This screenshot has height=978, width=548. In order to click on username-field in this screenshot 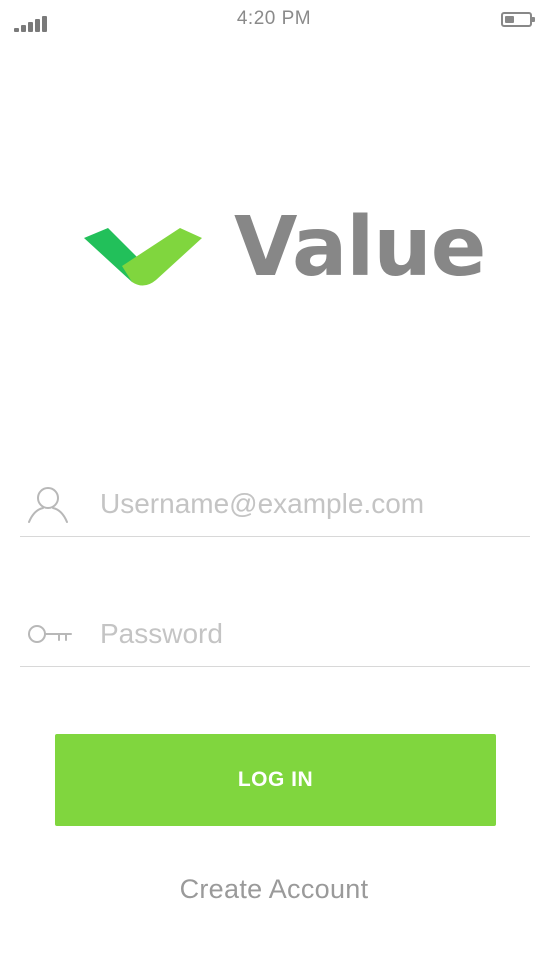, I will do `click(275, 508)`.